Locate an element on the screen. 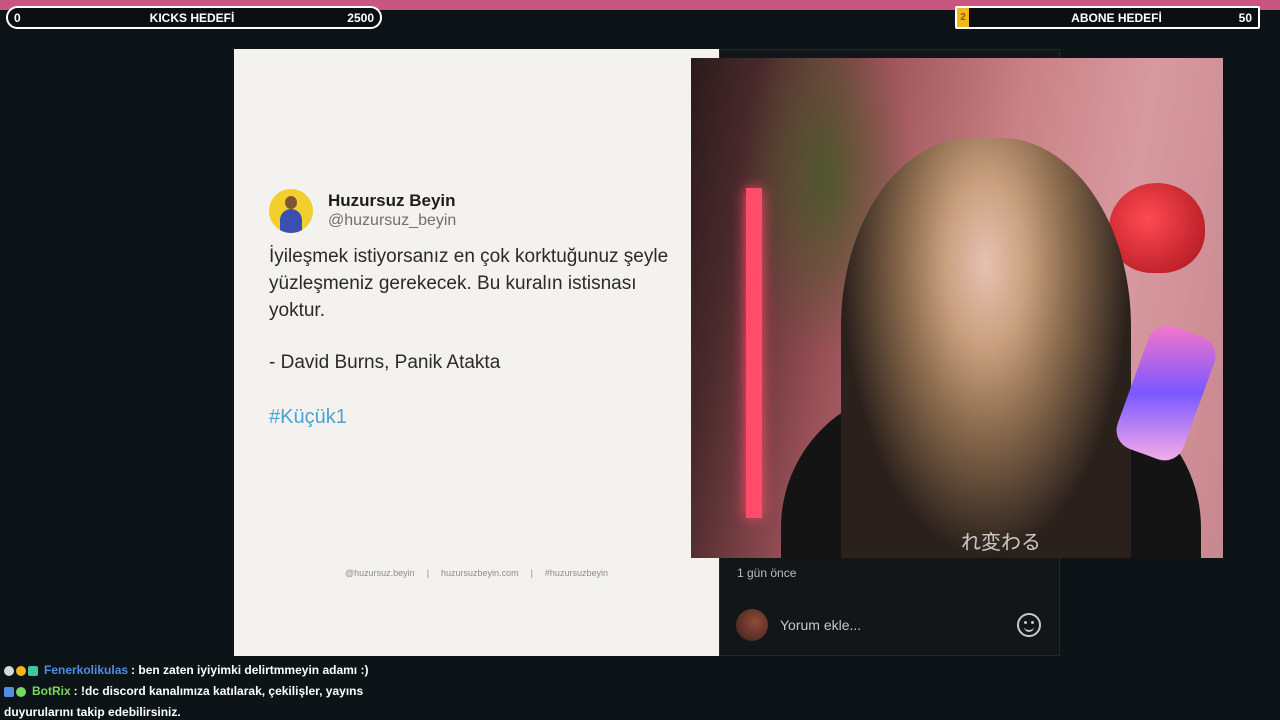  chat-username: Fenerkolikulas is located at coordinates (86, 670).